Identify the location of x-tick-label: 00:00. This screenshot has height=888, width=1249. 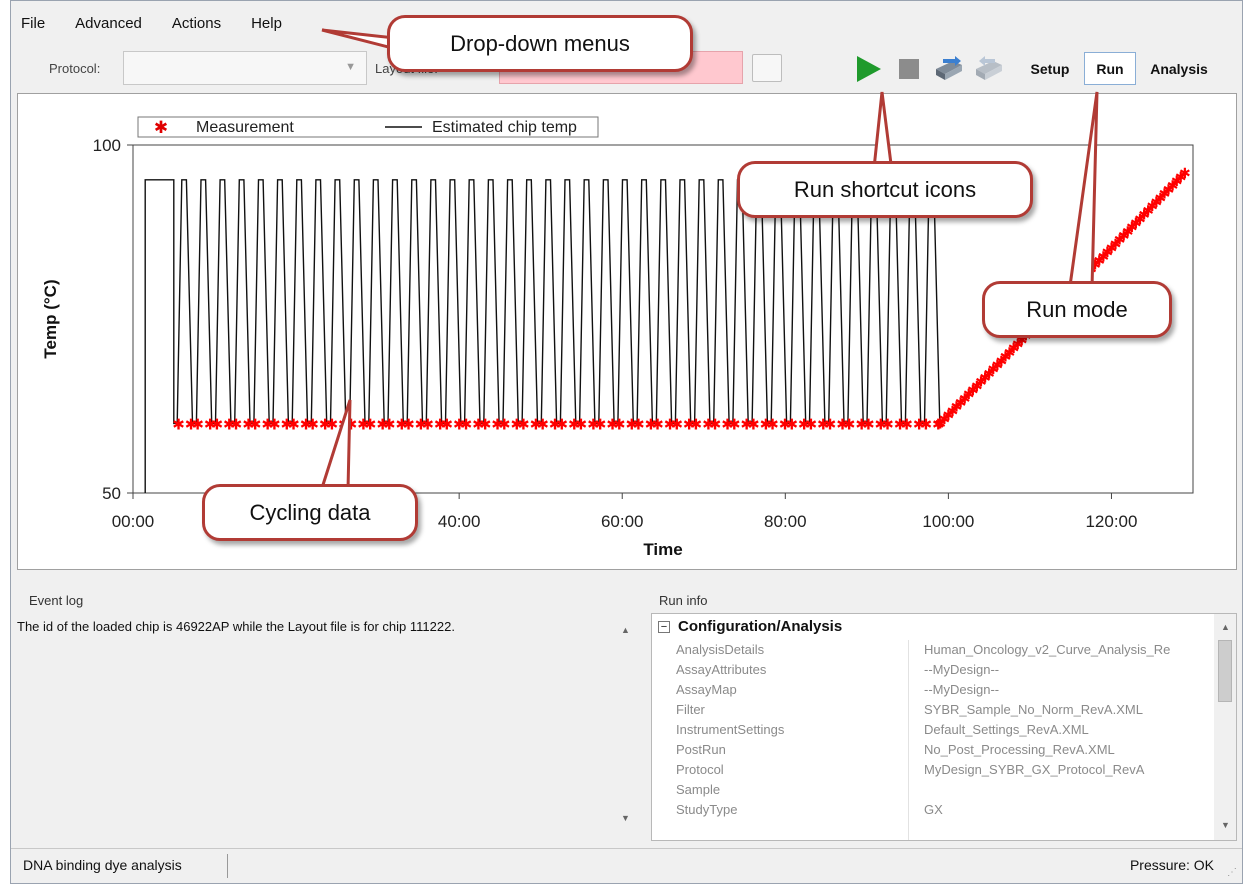
(133, 521).